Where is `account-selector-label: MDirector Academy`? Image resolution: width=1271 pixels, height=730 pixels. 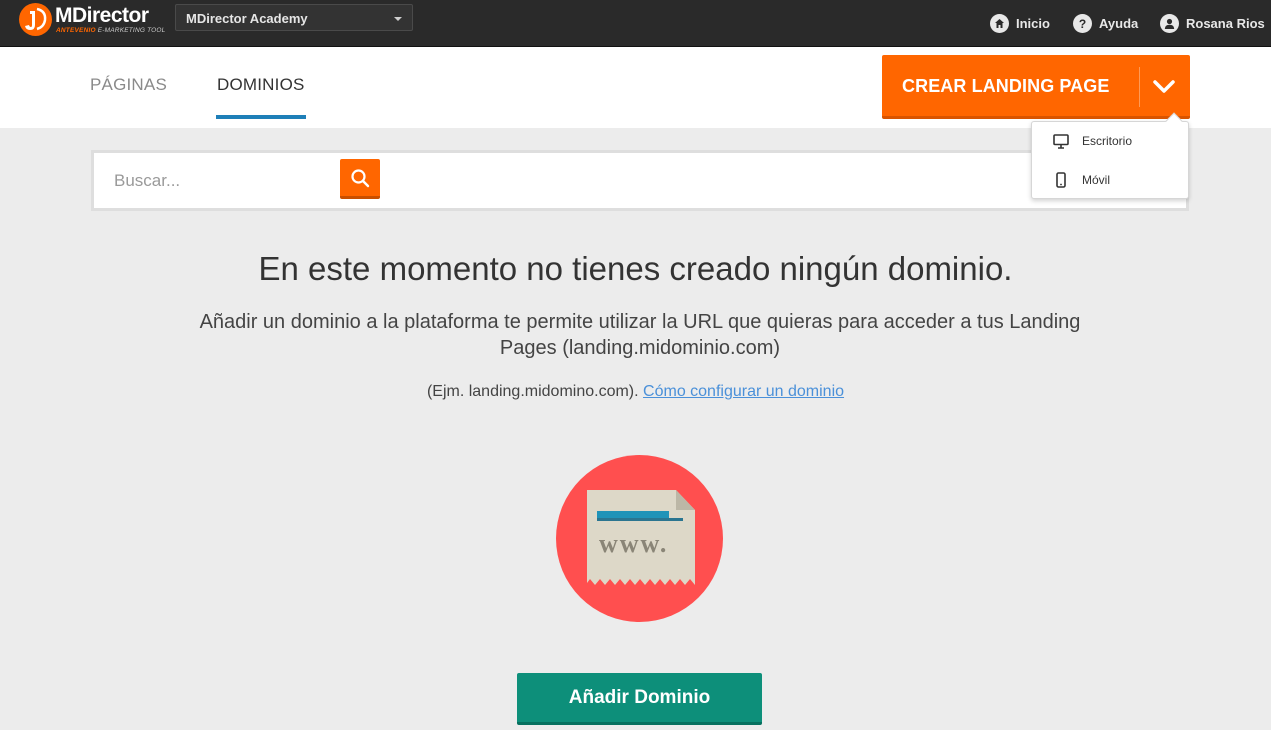 account-selector-label: MDirector Academy is located at coordinates (247, 18).